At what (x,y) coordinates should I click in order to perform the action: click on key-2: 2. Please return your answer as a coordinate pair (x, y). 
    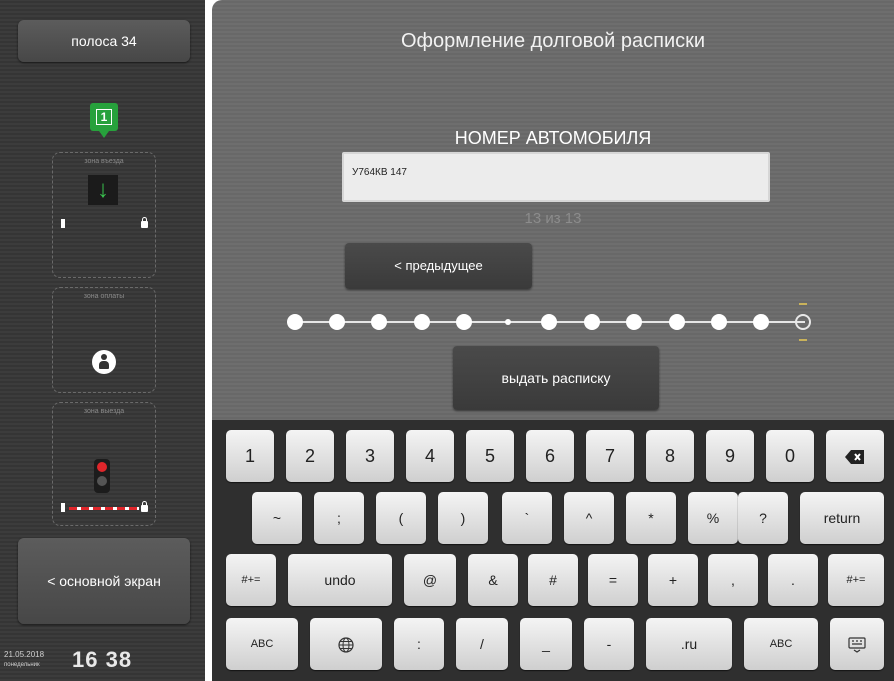
    Looking at the image, I should click on (310, 456).